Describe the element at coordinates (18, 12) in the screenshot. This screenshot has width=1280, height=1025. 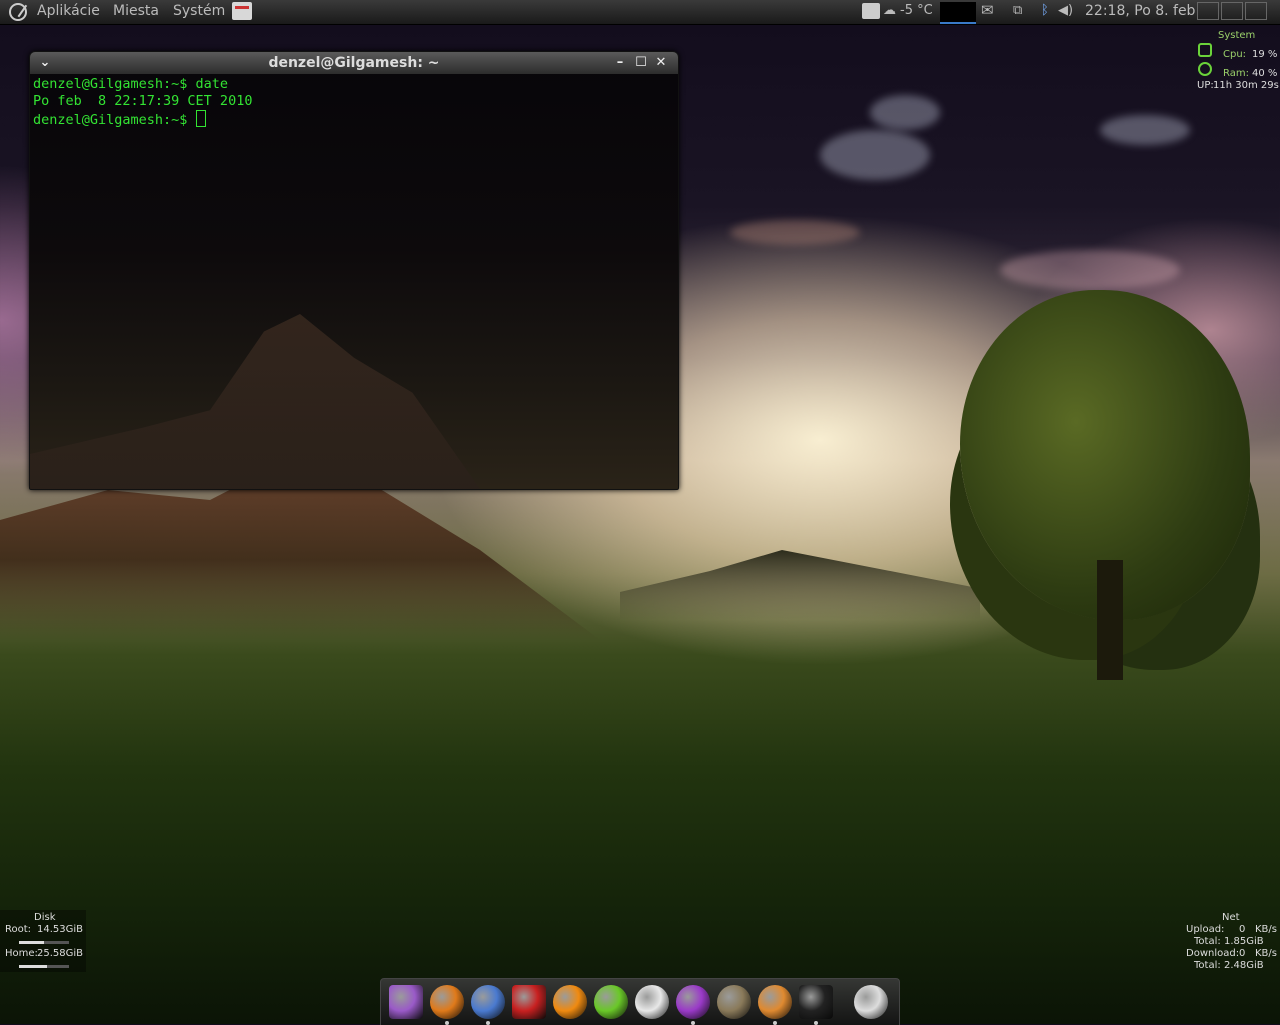
I see `ubuntu-logo-icon` at that location.